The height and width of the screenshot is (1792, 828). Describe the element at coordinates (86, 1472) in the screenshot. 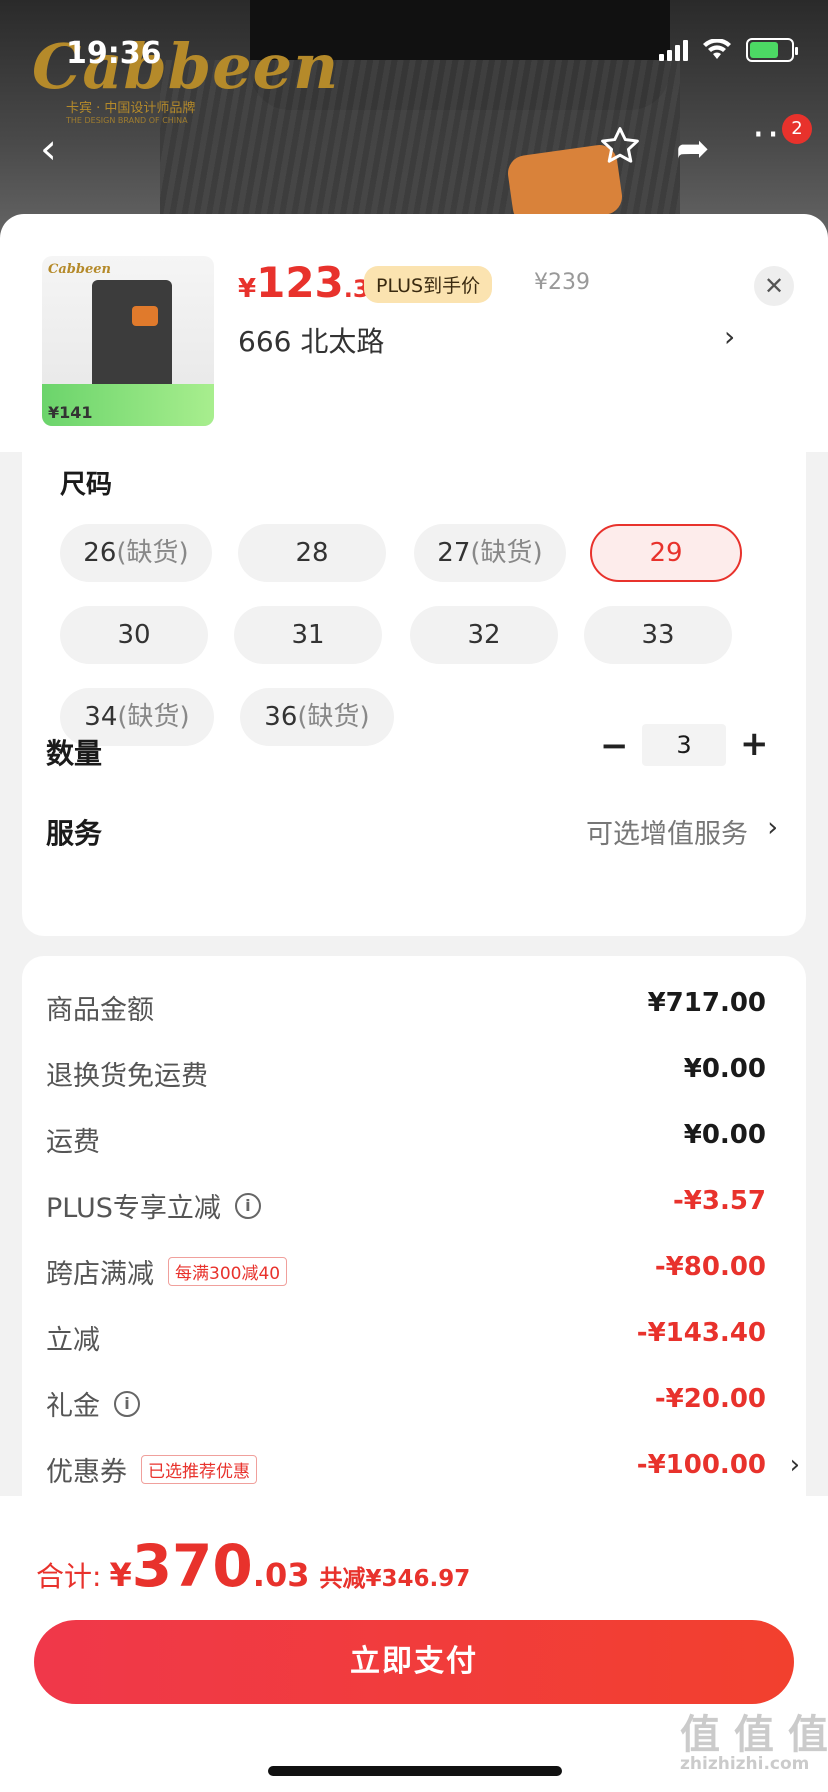

I see `detail-label: 优惠券` at that location.